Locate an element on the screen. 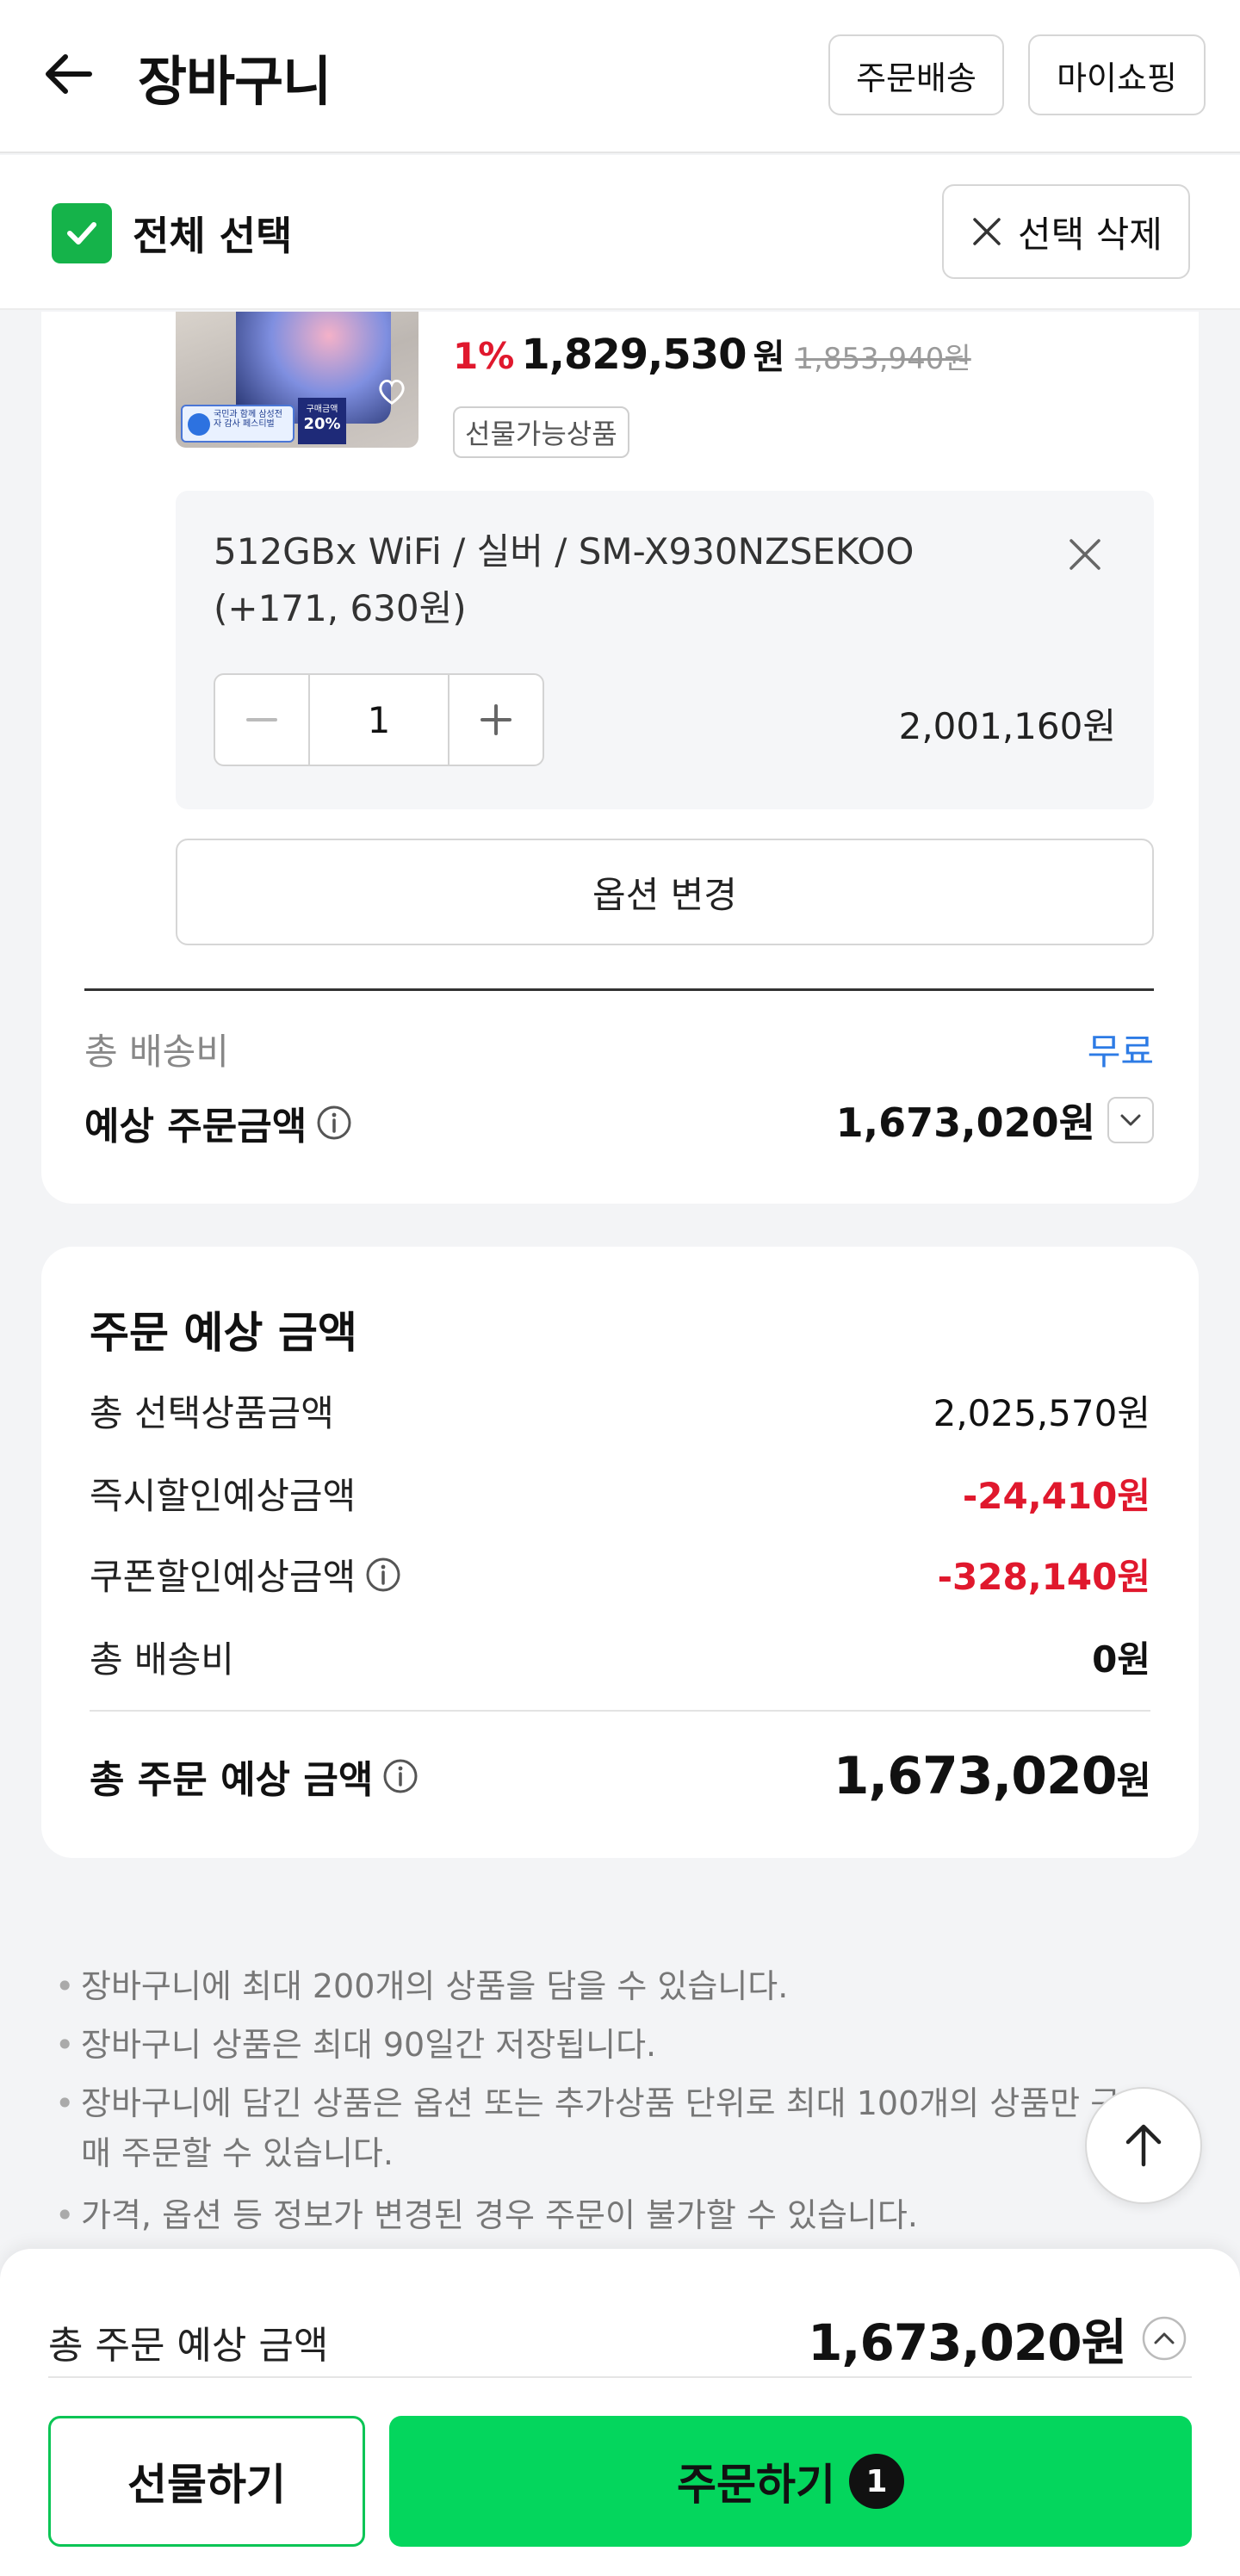  page-title: 장바구니 is located at coordinates (235, 81).